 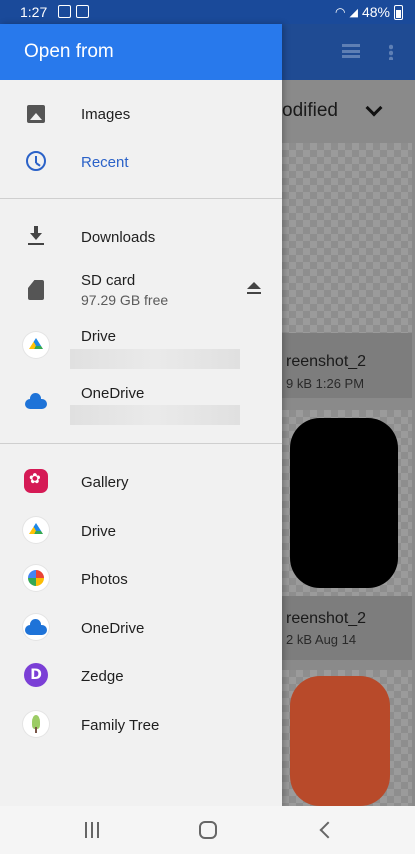 I want to click on eject-icon, so click(x=254, y=289).